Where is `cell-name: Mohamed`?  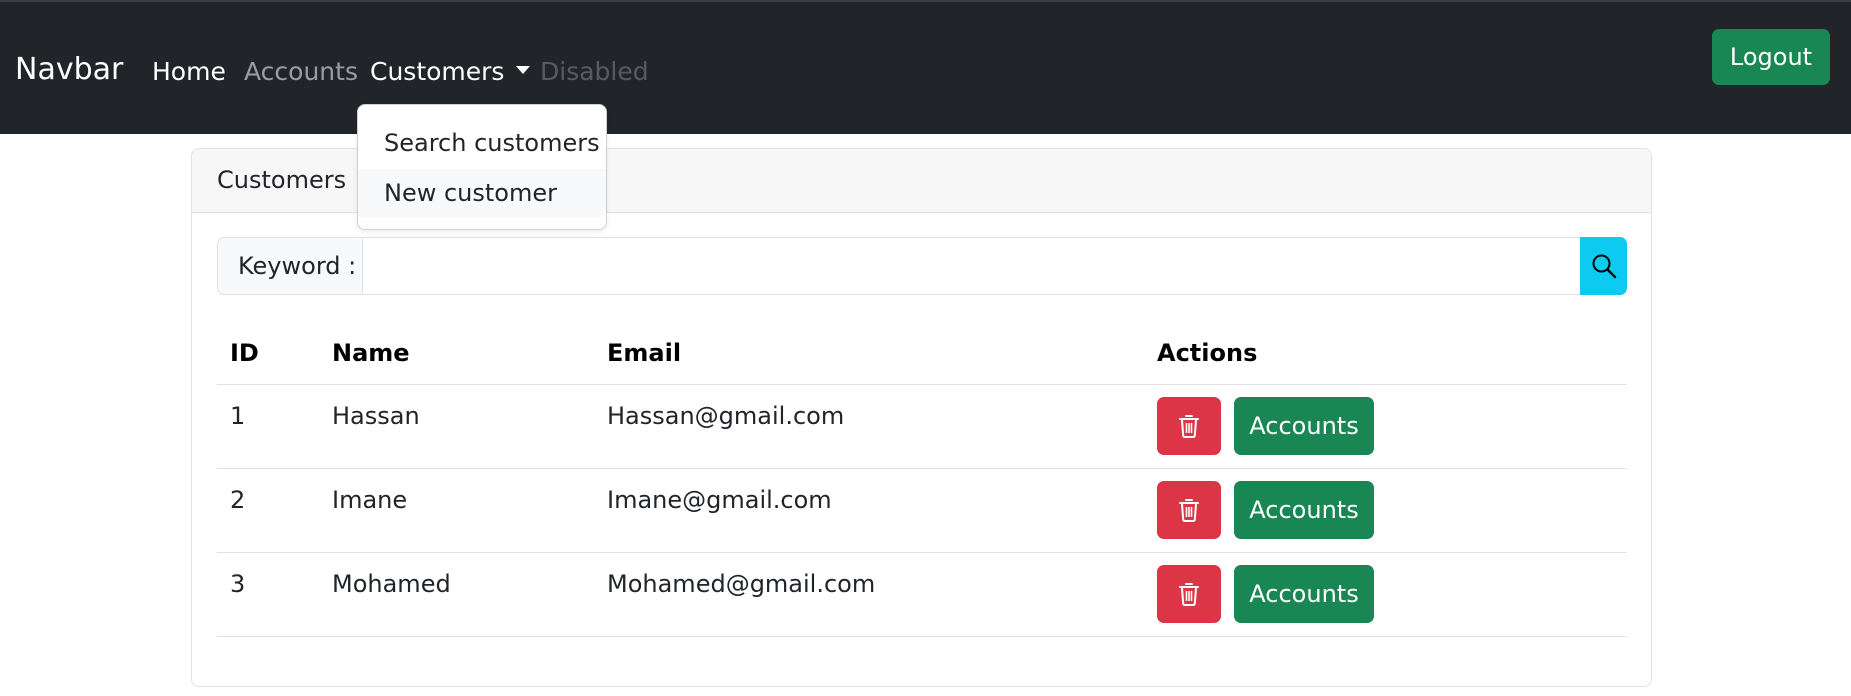 cell-name: Mohamed is located at coordinates (391, 584).